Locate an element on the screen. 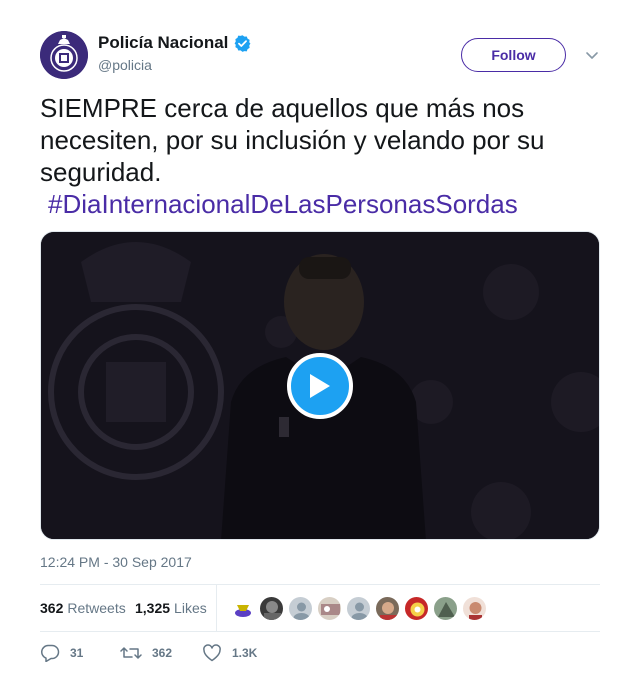 This screenshot has height=693, width=640. retweet-count: 362 is located at coordinates (162, 653).